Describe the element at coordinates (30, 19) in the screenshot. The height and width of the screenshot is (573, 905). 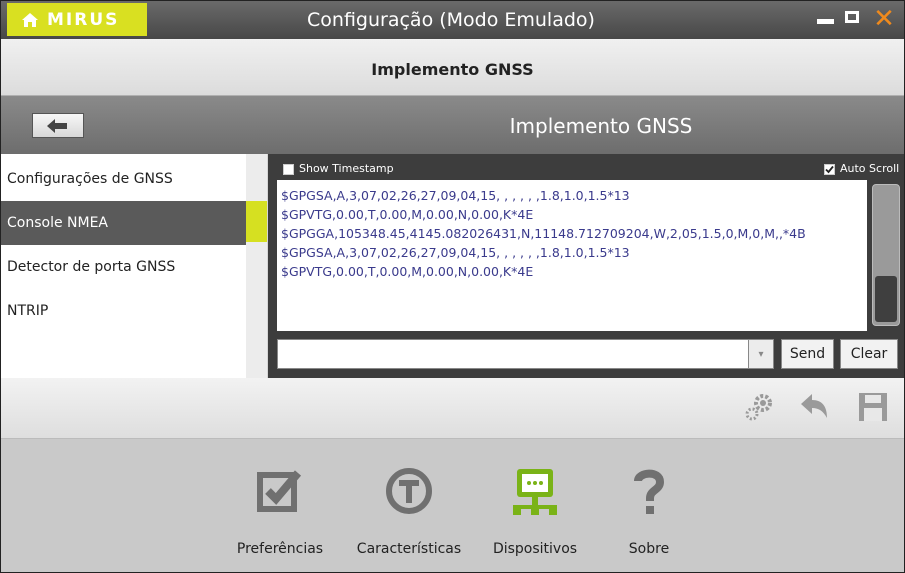
I see `home-icon` at that location.